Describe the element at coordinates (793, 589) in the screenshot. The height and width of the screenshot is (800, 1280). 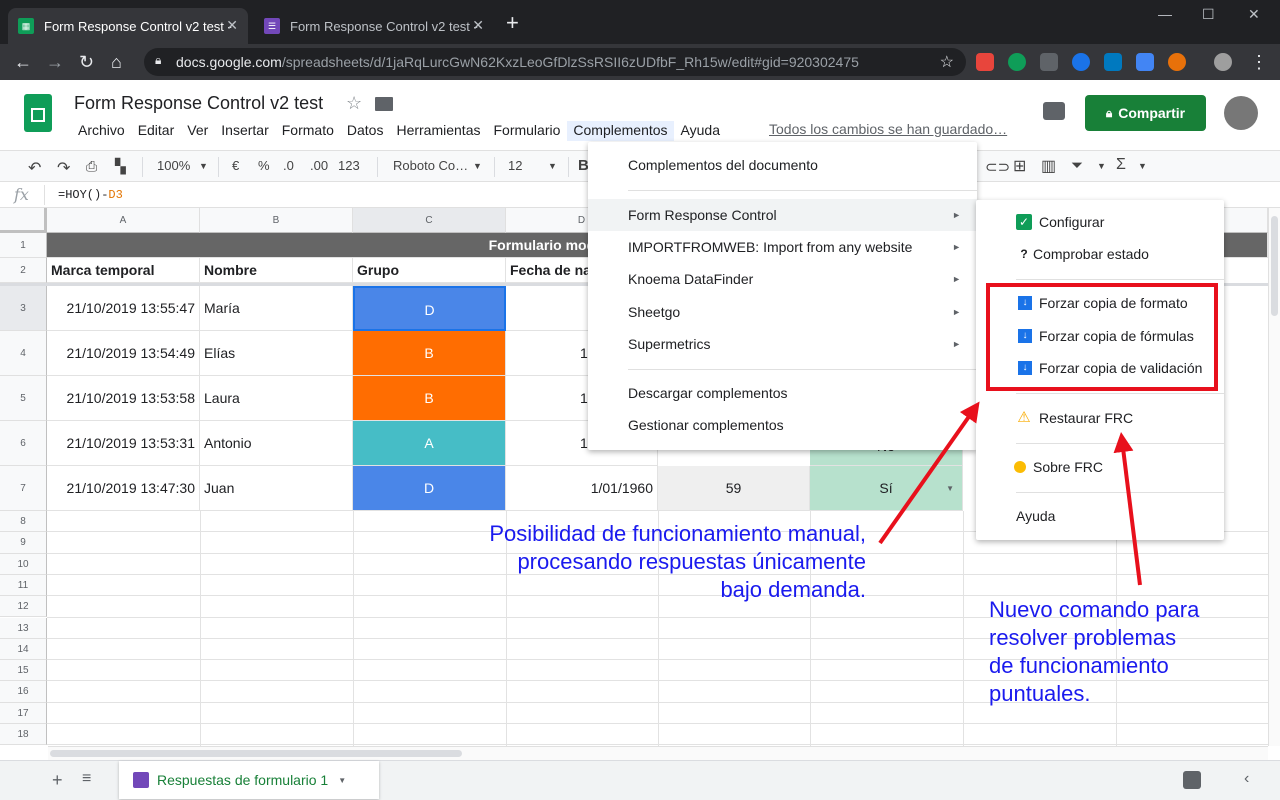
I see `annotation-line: bajo demanda.` at that location.